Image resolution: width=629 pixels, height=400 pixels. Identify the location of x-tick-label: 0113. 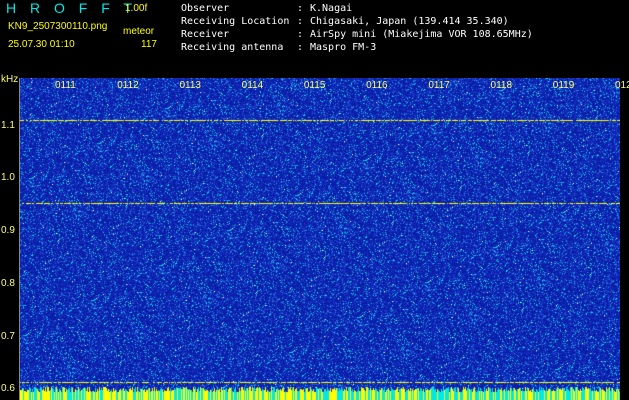
(190, 85).